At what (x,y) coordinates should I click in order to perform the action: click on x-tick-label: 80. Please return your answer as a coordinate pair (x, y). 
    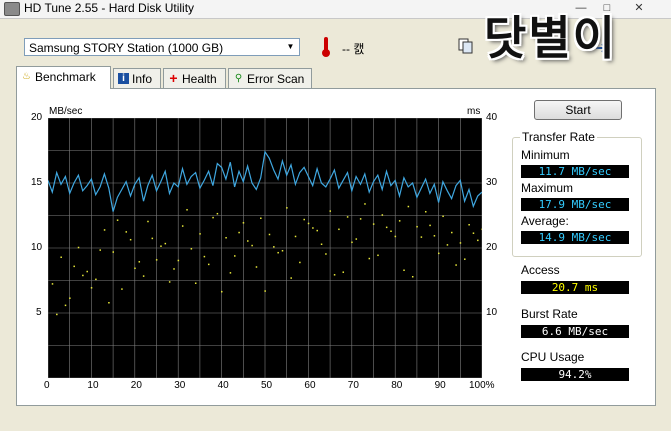
    Looking at the image, I should click on (397, 385).